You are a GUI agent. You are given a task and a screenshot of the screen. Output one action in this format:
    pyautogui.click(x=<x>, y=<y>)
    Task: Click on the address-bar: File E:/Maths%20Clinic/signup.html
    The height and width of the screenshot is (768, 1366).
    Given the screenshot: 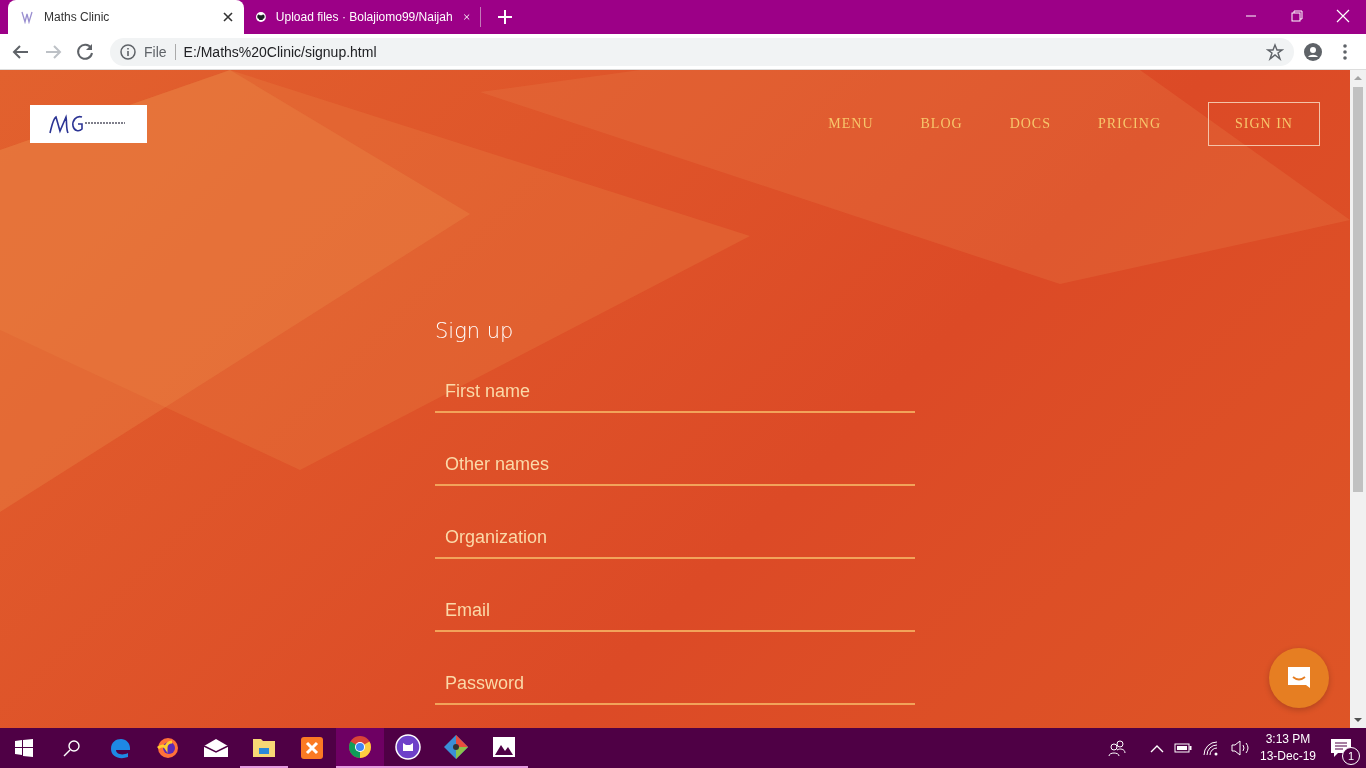 What is the action you would take?
    pyautogui.click(x=702, y=51)
    